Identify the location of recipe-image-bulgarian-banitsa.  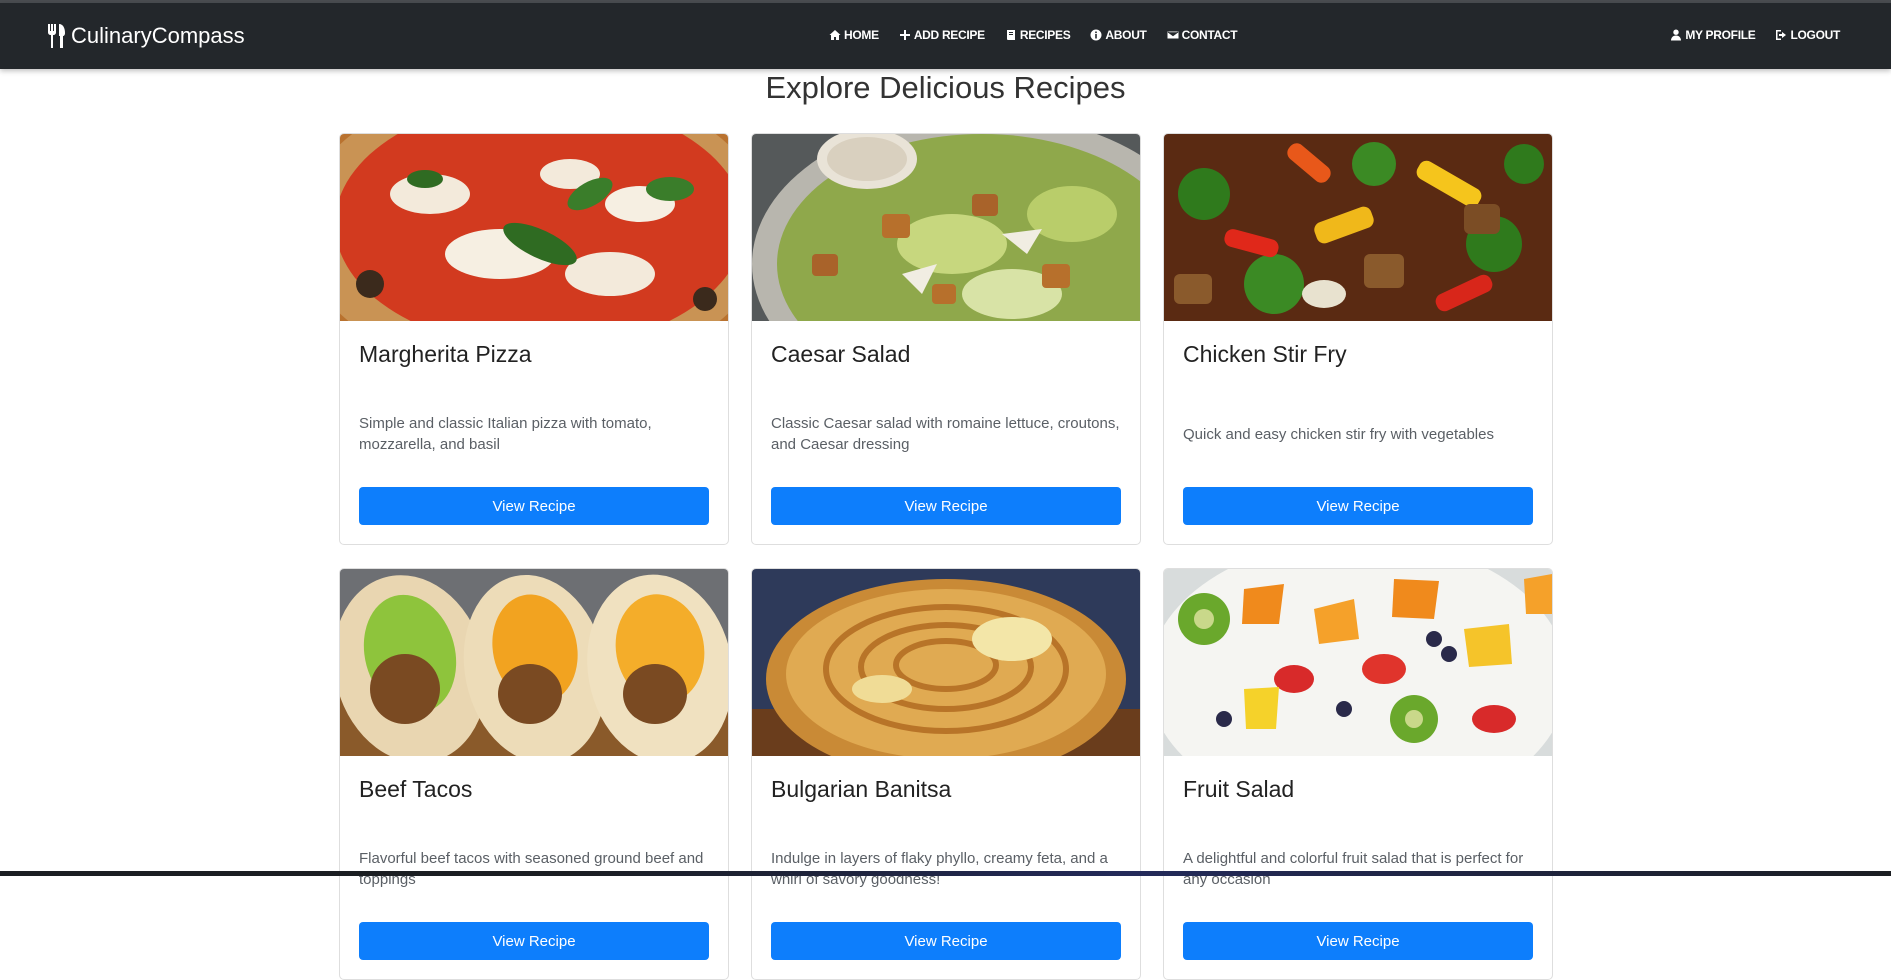
(946, 662).